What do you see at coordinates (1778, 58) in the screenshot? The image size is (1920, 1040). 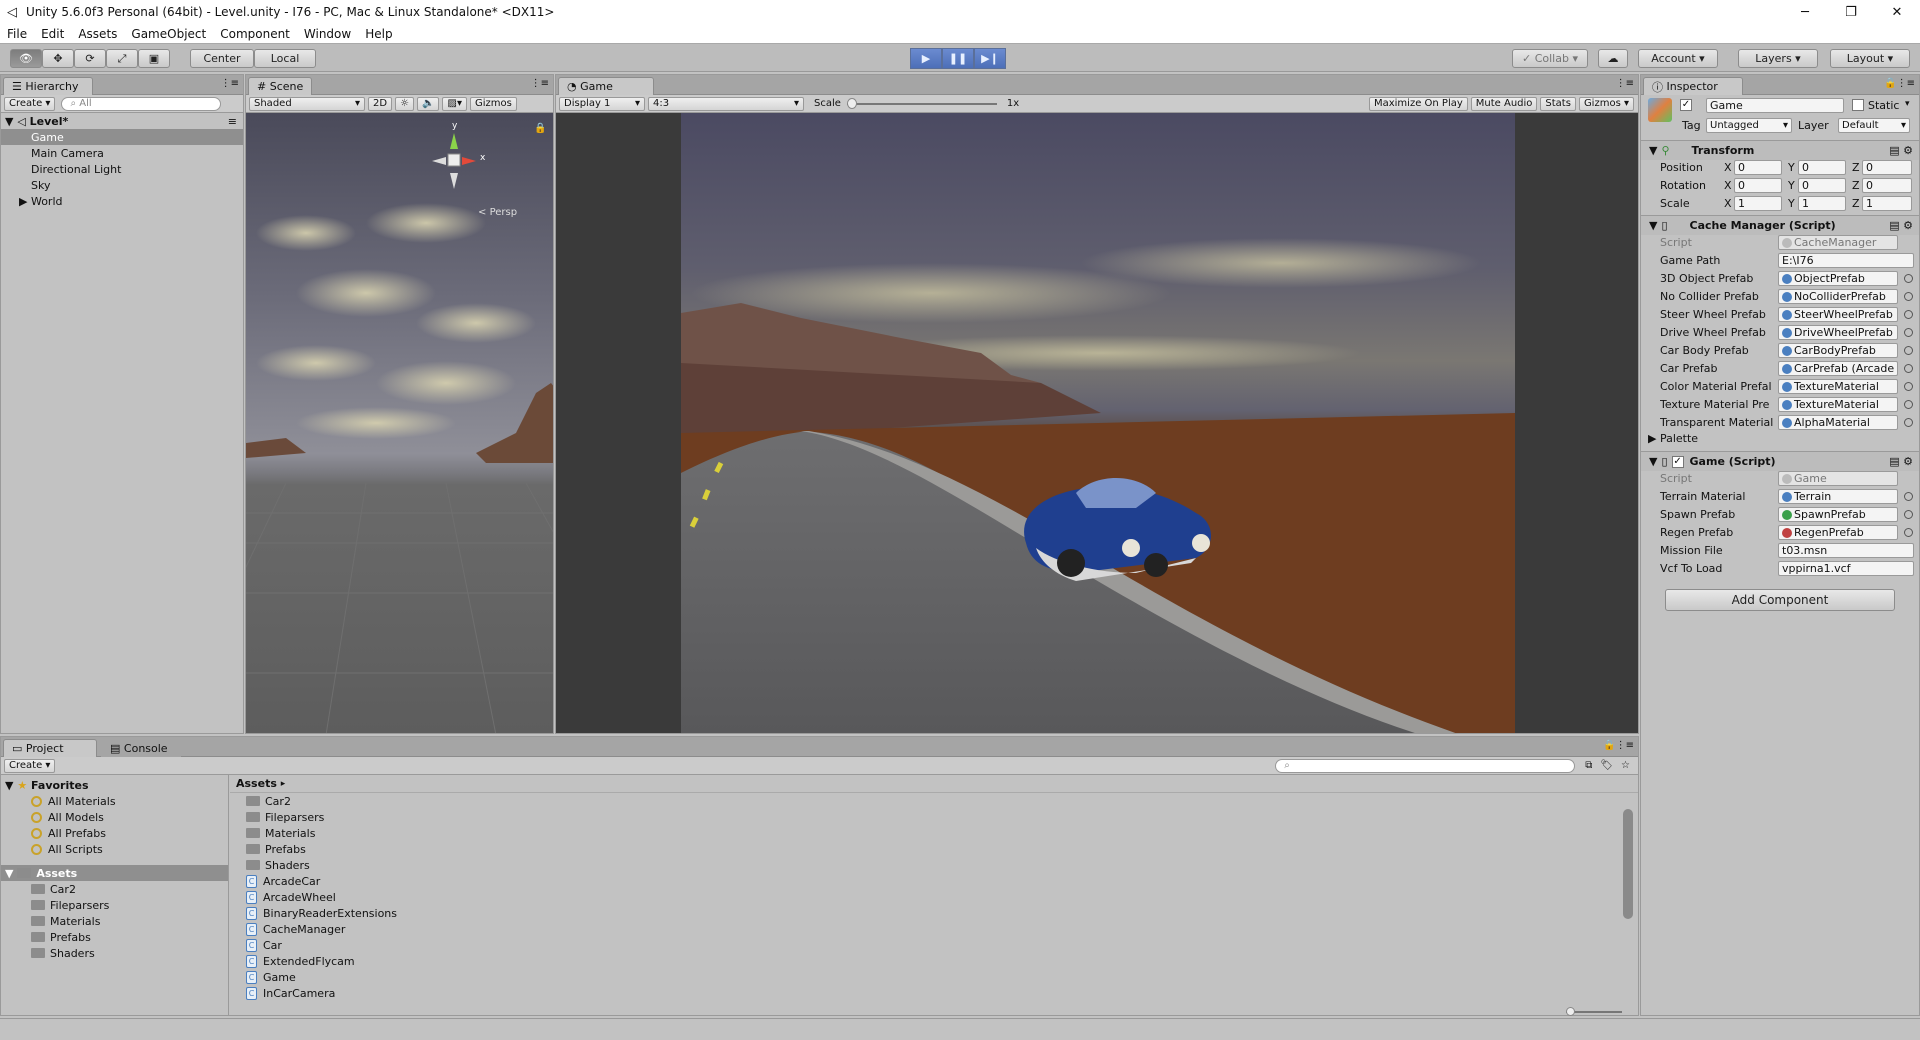 I see `layers-dropdown: Layers ▾` at bounding box center [1778, 58].